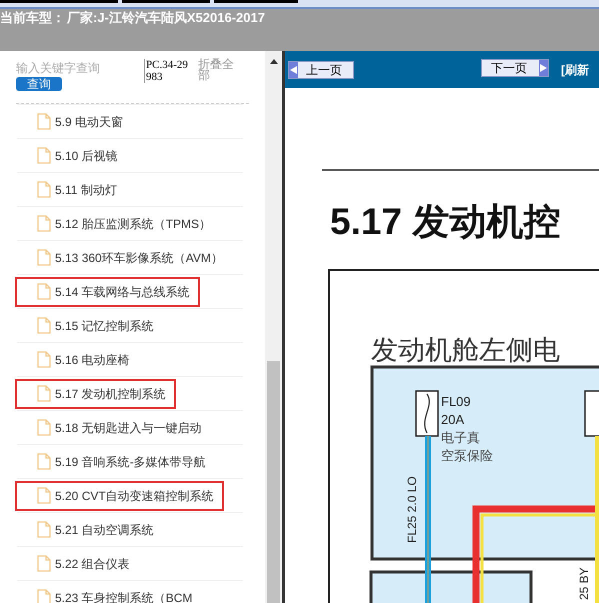  I want to click on arrow-left-icon, so click(293, 70).